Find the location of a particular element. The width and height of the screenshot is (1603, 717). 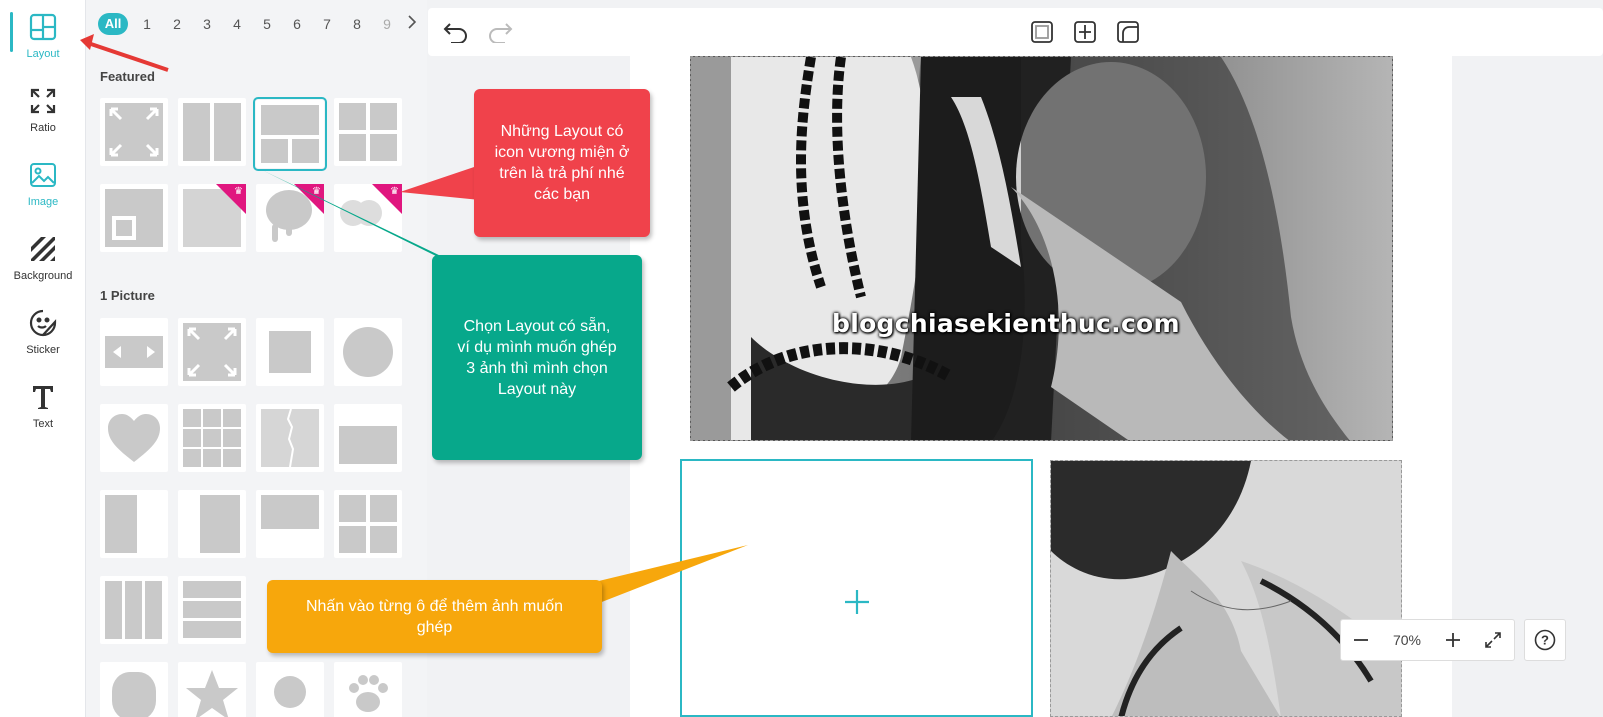

fullscreen-icon is located at coordinates (1493, 640).